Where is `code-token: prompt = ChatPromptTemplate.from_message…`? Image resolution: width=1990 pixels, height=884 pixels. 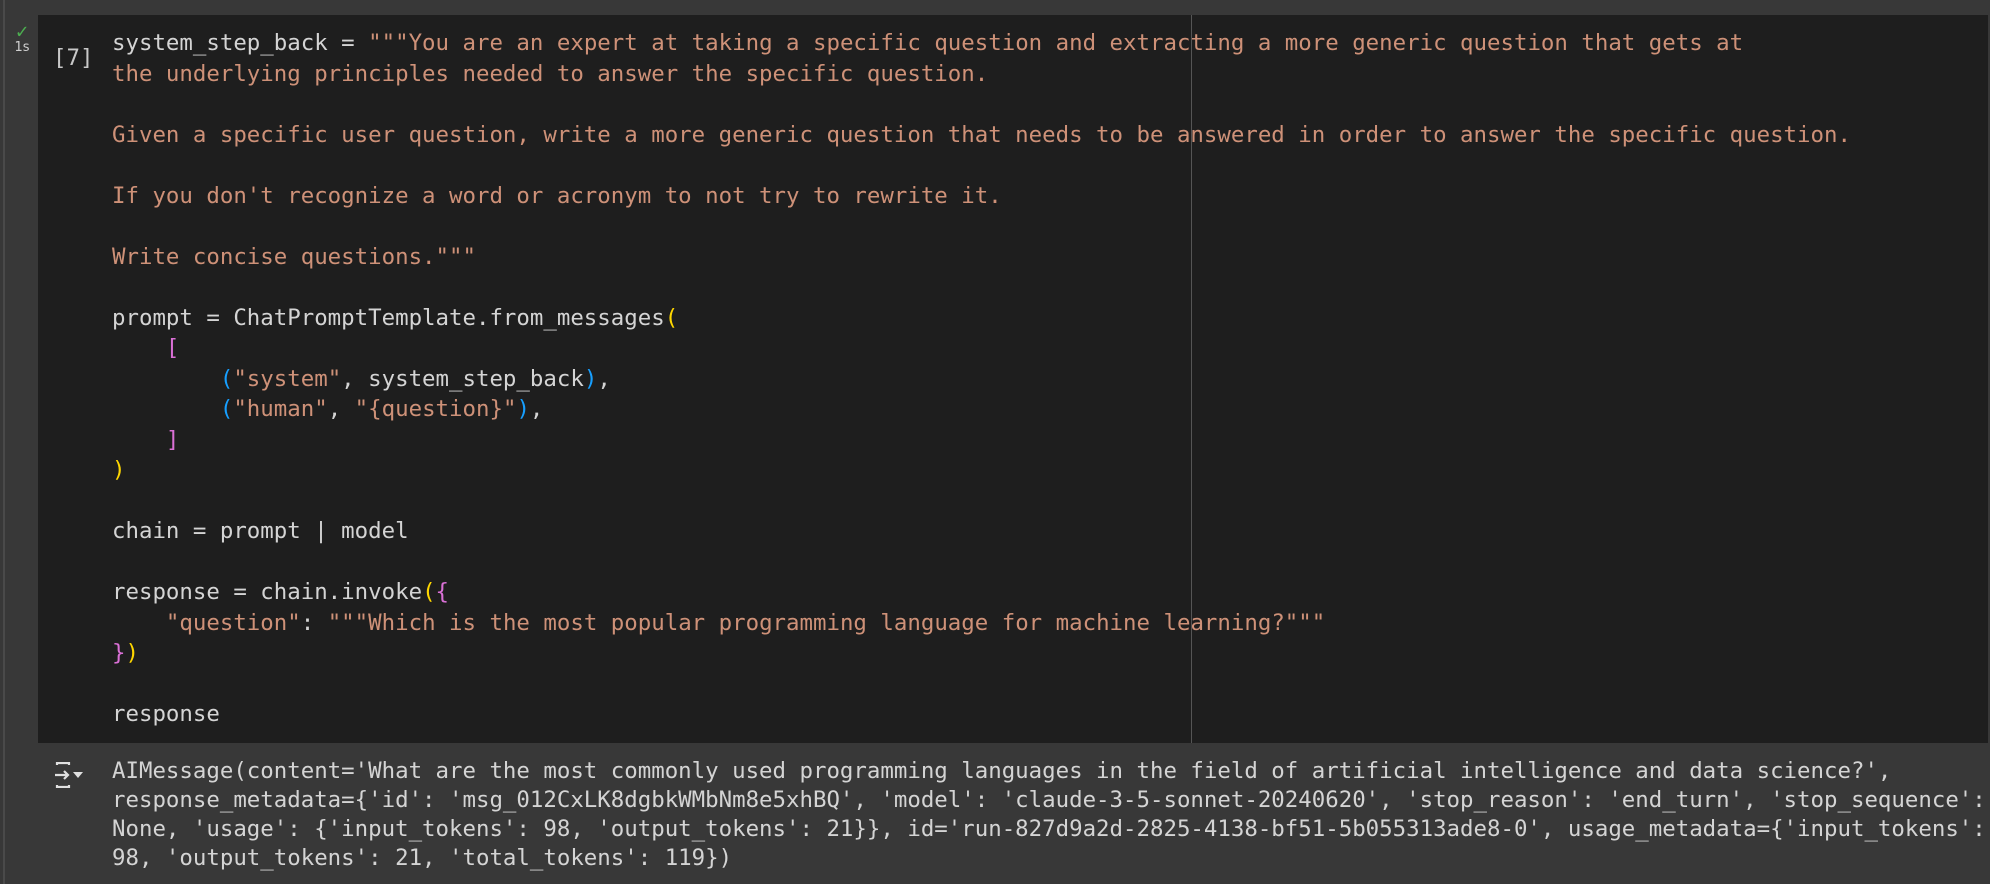 code-token: prompt = ChatPromptTemplate.from_message… is located at coordinates (388, 317).